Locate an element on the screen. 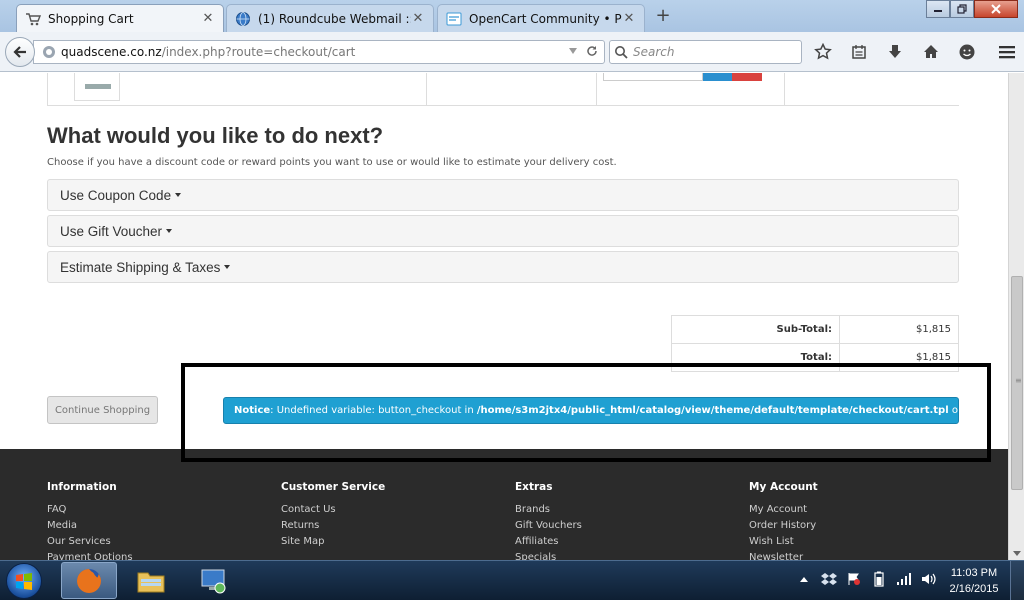 The width and height of the screenshot is (1024, 600). dropbox-icon is located at coordinates (829, 579).